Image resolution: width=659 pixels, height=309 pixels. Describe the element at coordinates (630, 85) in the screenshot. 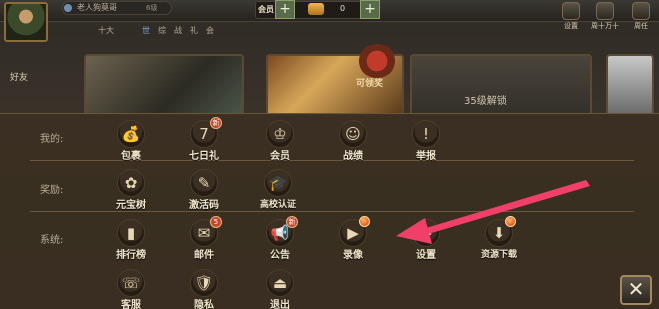

I see `banner-card-portrait` at that location.